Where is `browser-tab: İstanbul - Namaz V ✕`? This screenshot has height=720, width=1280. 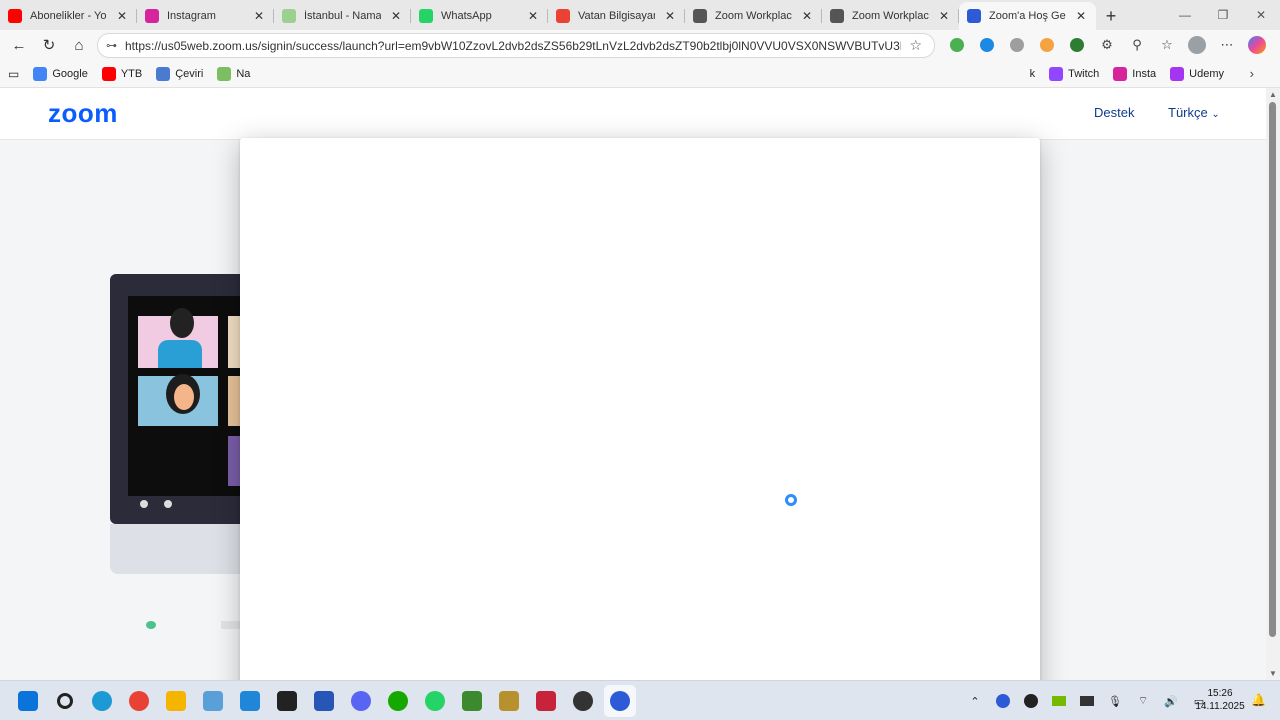 browser-tab: İstanbul - Namaz V ✕ is located at coordinates (342, 16).